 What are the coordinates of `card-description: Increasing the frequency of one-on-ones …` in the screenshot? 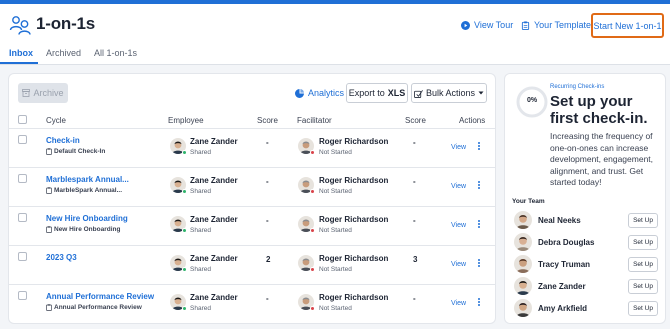 It's located at (602, 159).